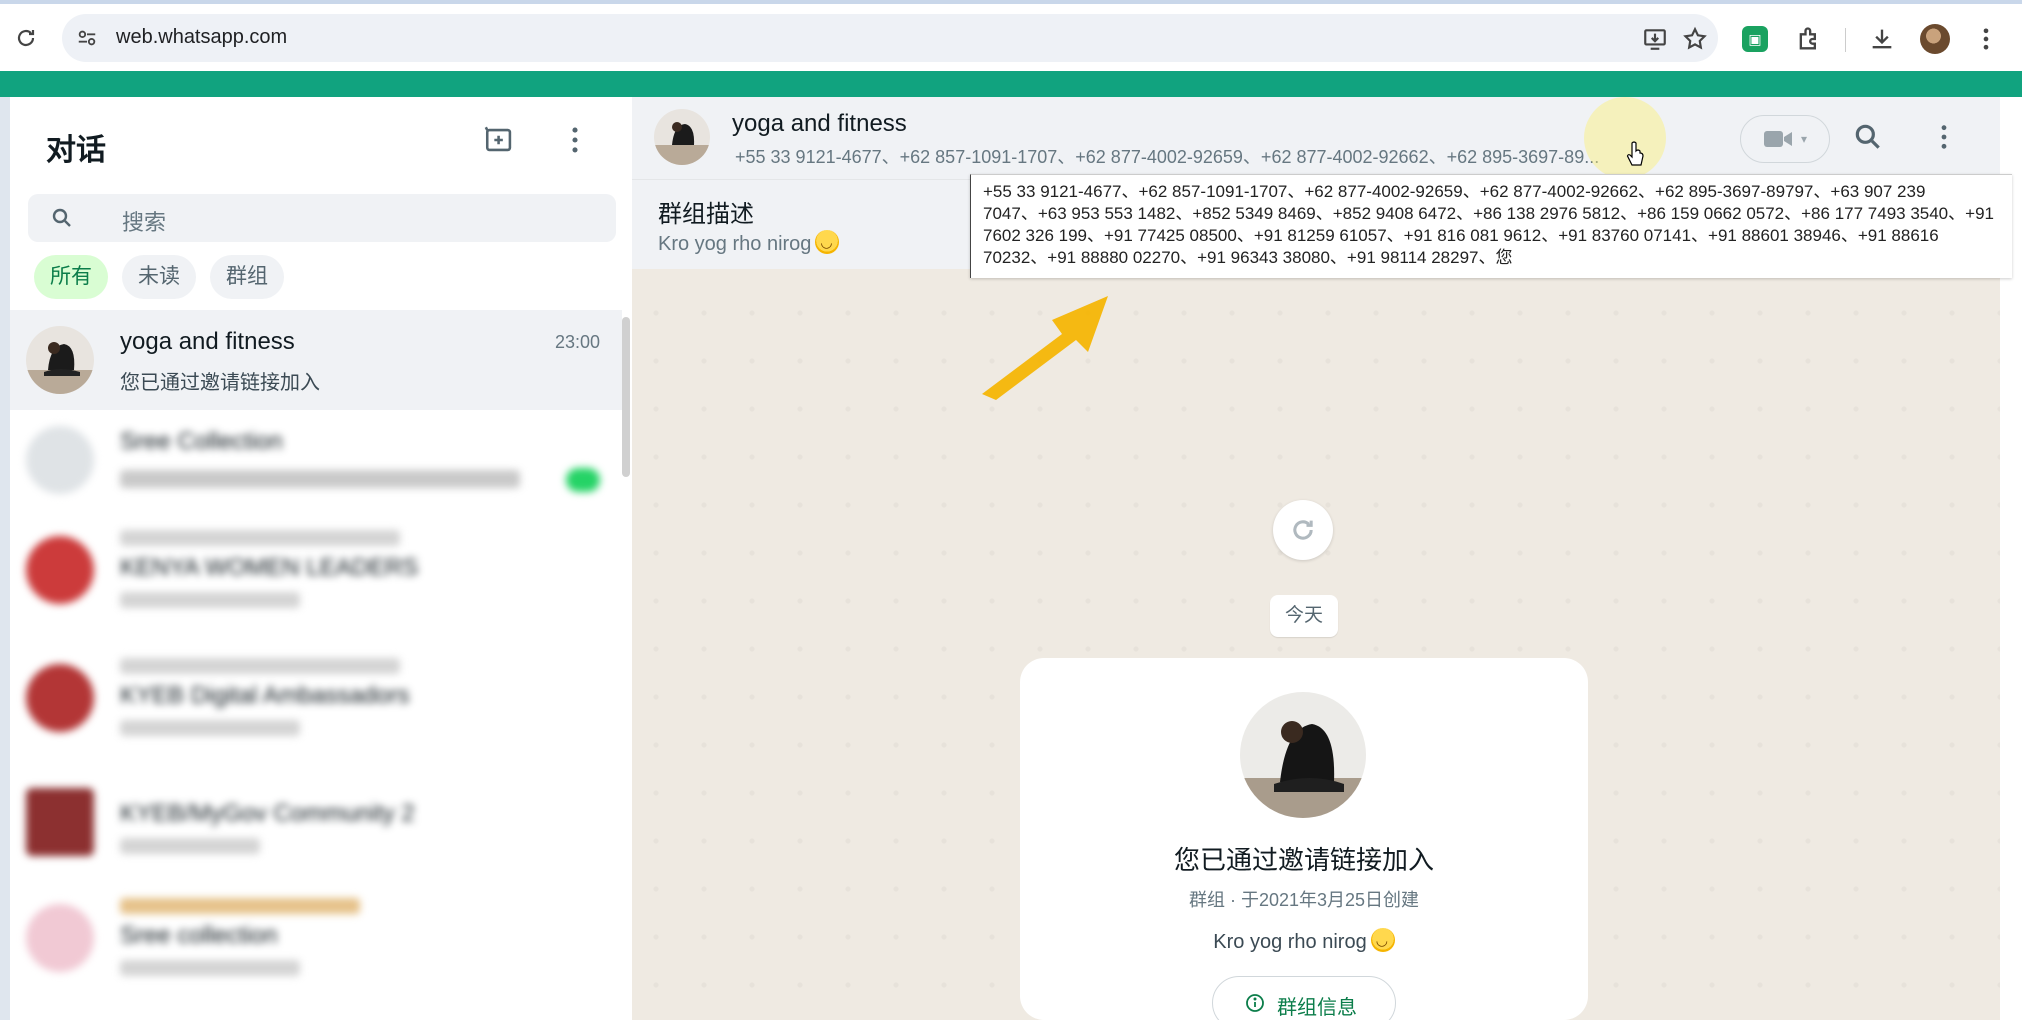  Describe the element at coordinates (207, 341) in the screenshot. I see `chat-name: yoga and fitness` at that location.